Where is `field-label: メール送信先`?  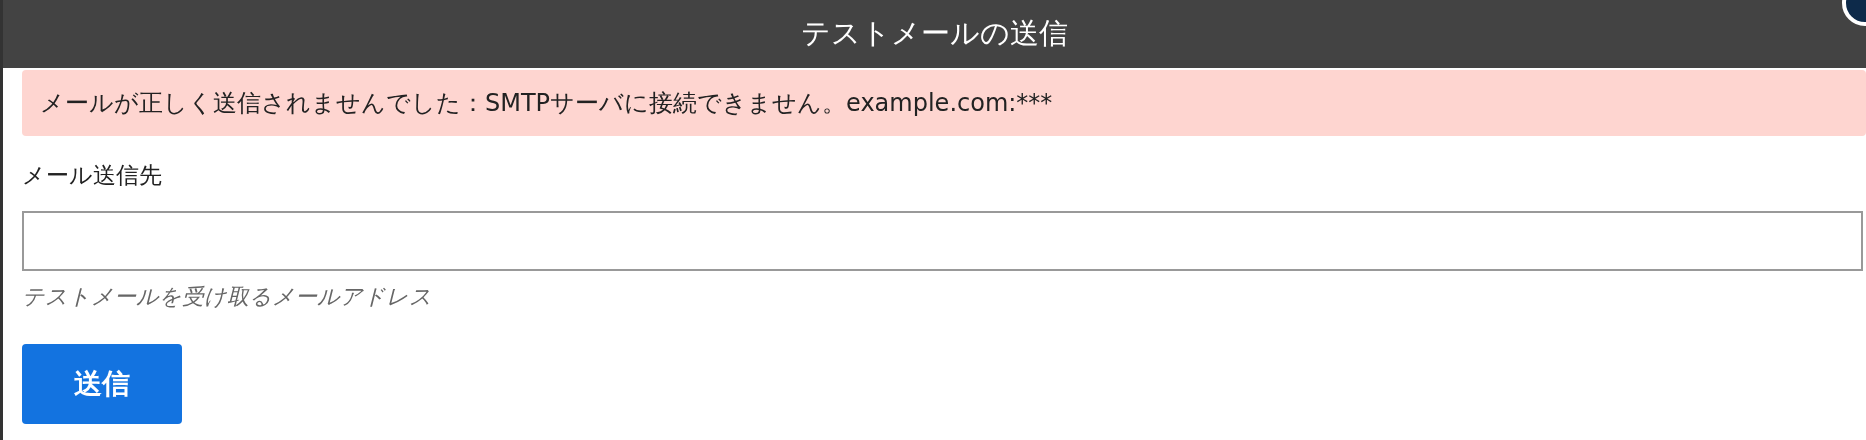 field-label: メール送信先 is located at coordinates (92, 175).